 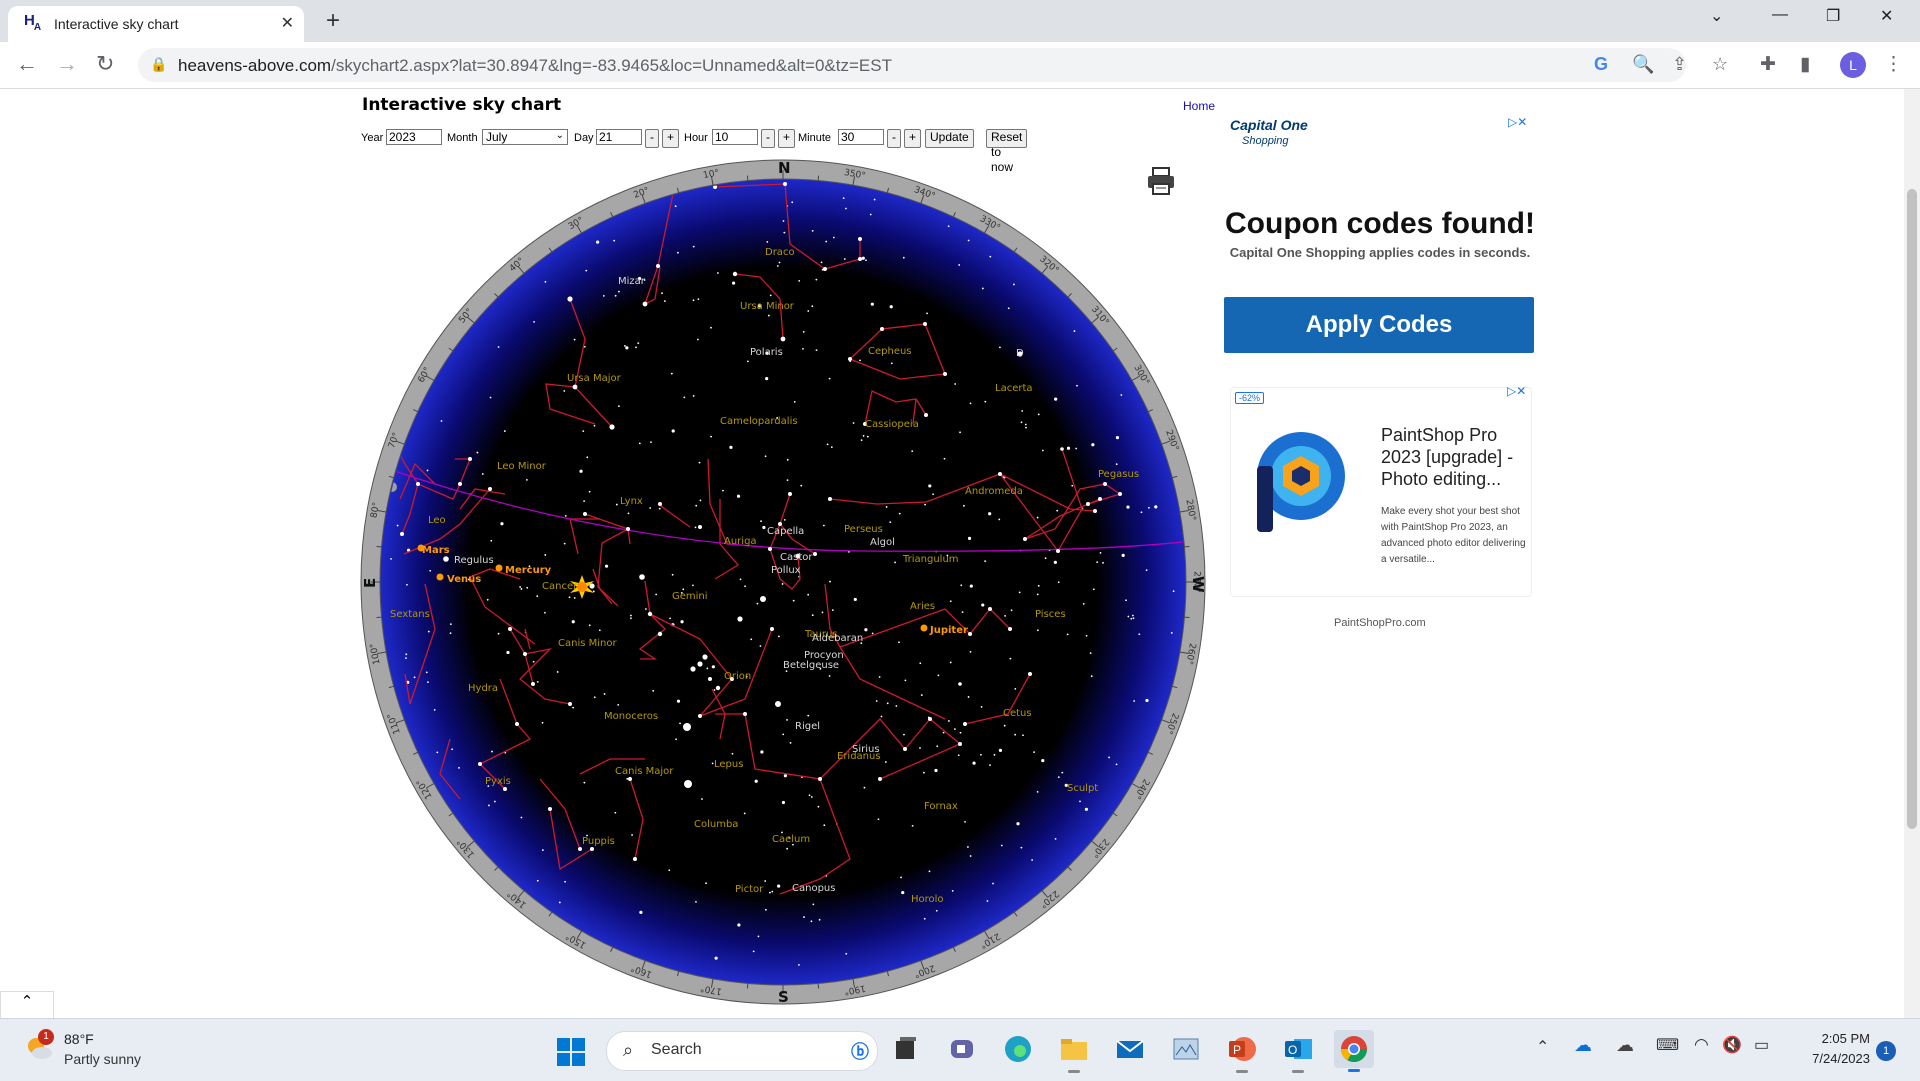 What do you see at coordinates (742, 1051) in the screenshot?
I see `taskbar-search-box: ⌕ Search ⓑ` at bounding box center [742, 1051].